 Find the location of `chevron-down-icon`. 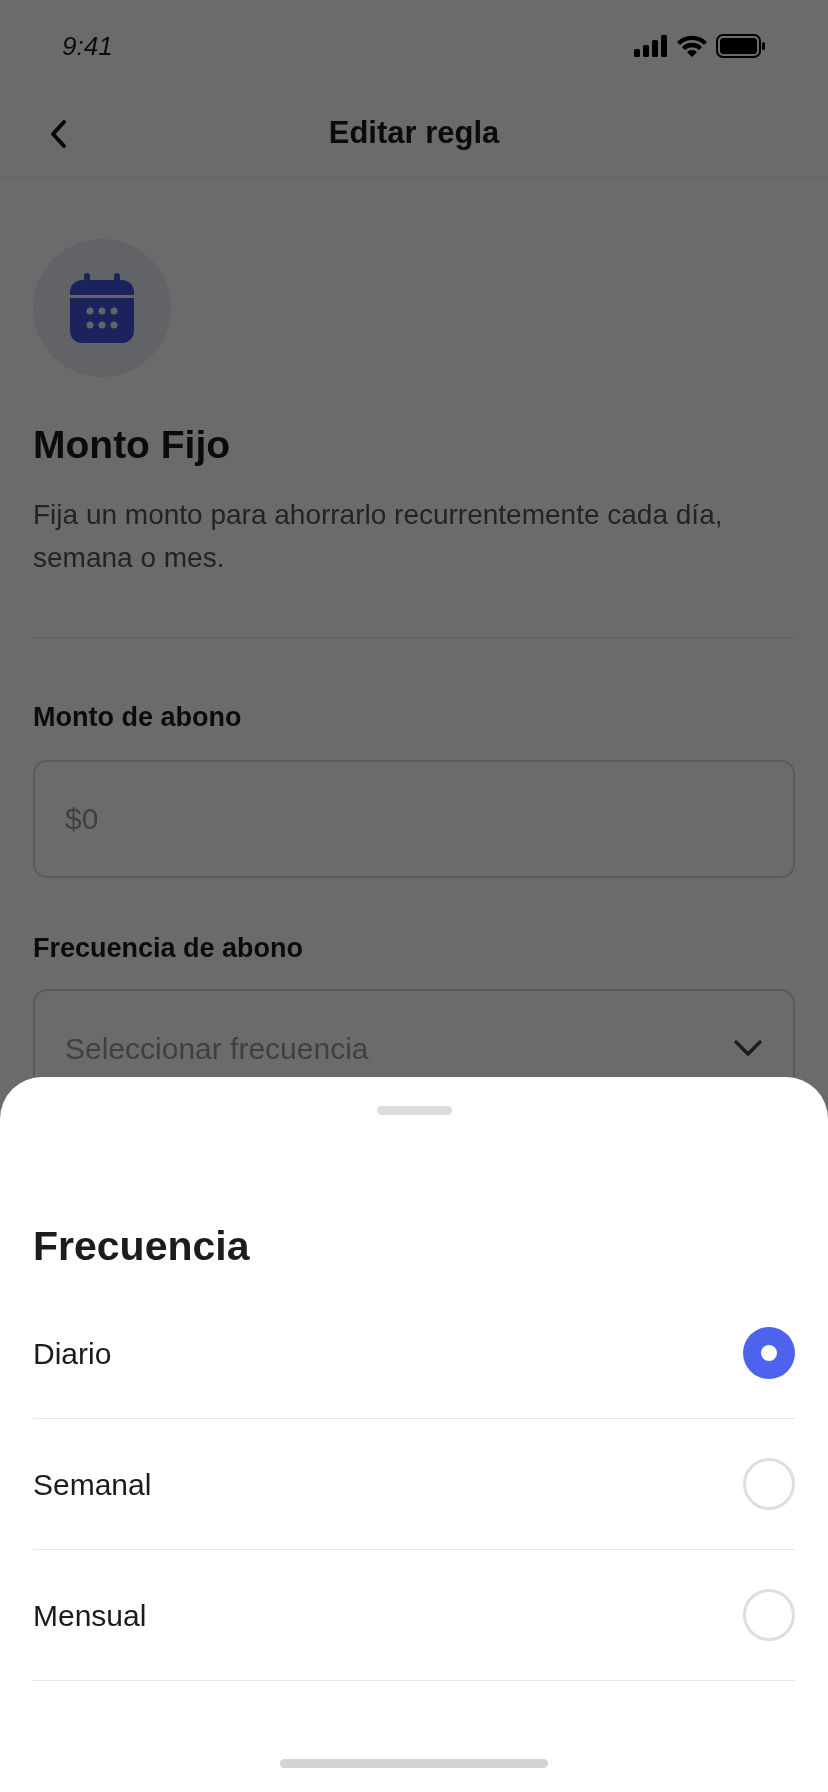

chevron-down-icon is located at coordinates (748, 1048).